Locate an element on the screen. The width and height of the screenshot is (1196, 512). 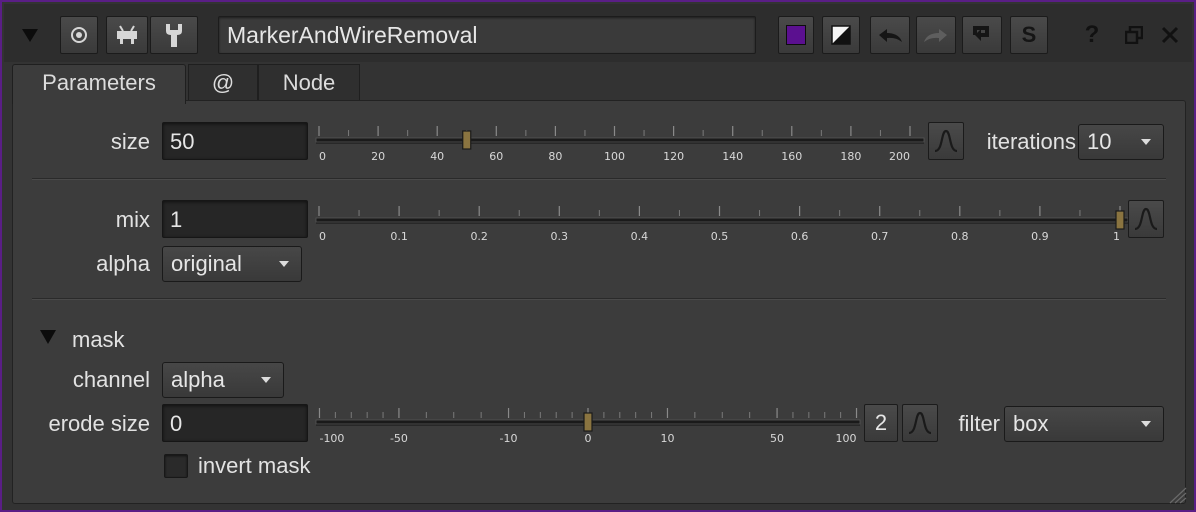
slider-tick-label: 0.4 is located at coordinates (640, 236).